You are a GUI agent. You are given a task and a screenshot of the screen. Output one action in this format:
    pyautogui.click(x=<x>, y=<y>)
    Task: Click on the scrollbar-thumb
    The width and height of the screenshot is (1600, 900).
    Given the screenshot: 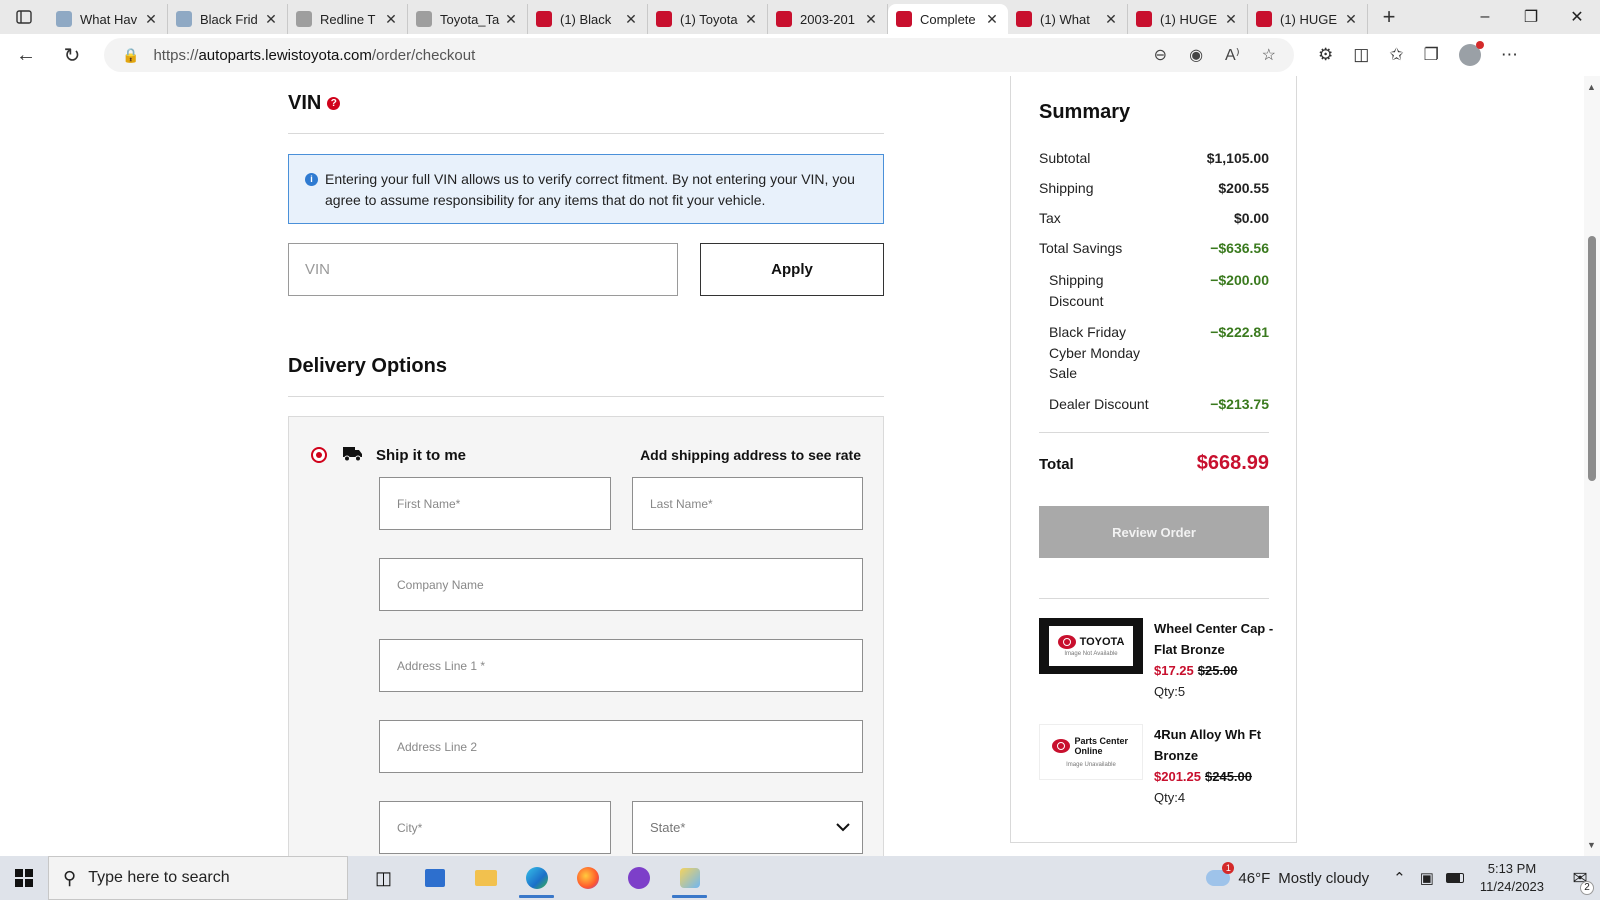 What is the action you would take?
    pyautogui.click(x=1592, y=358)
    